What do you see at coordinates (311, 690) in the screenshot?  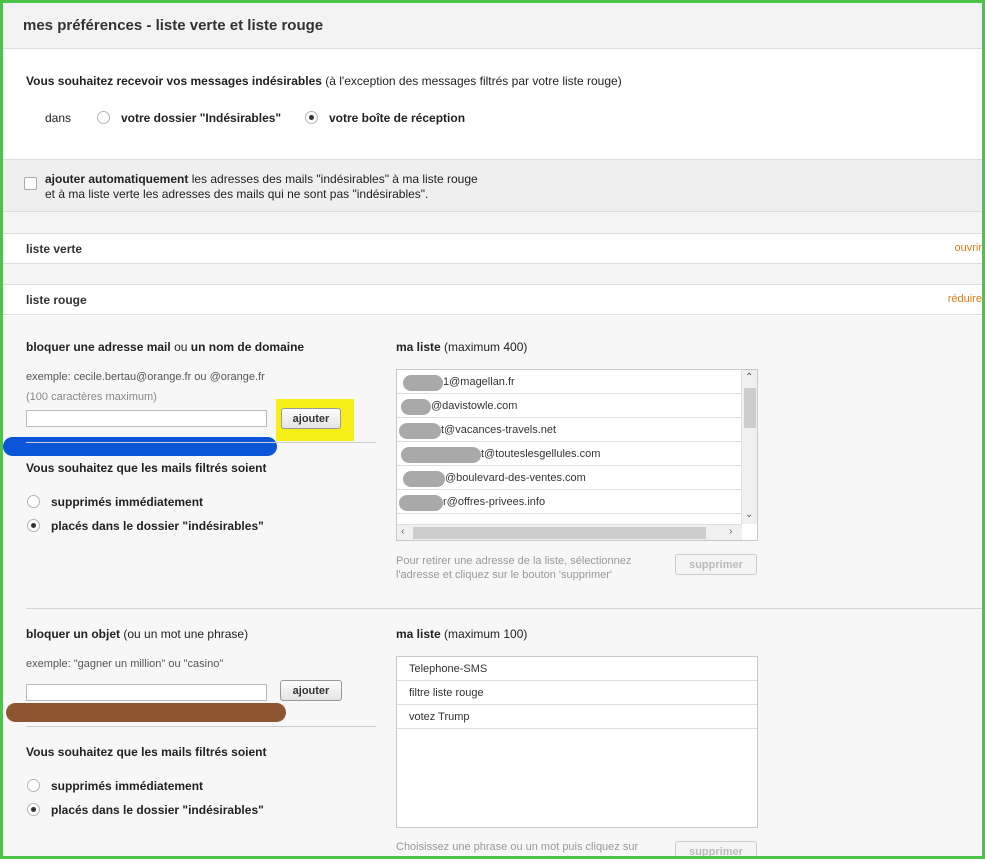 I see `add-subject-button: ajouter` at bounding box center [311, 690].